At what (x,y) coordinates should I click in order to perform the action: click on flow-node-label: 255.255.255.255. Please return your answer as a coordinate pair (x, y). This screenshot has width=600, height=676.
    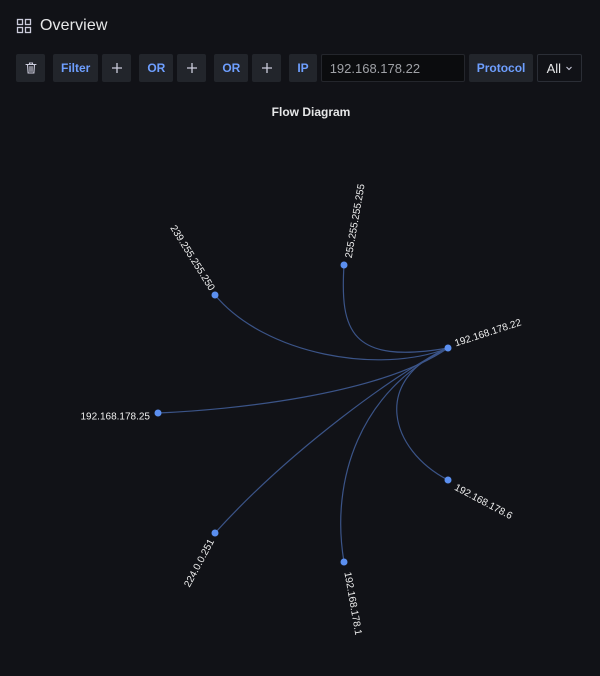
    Looking at the image, I should click on (356, 221).